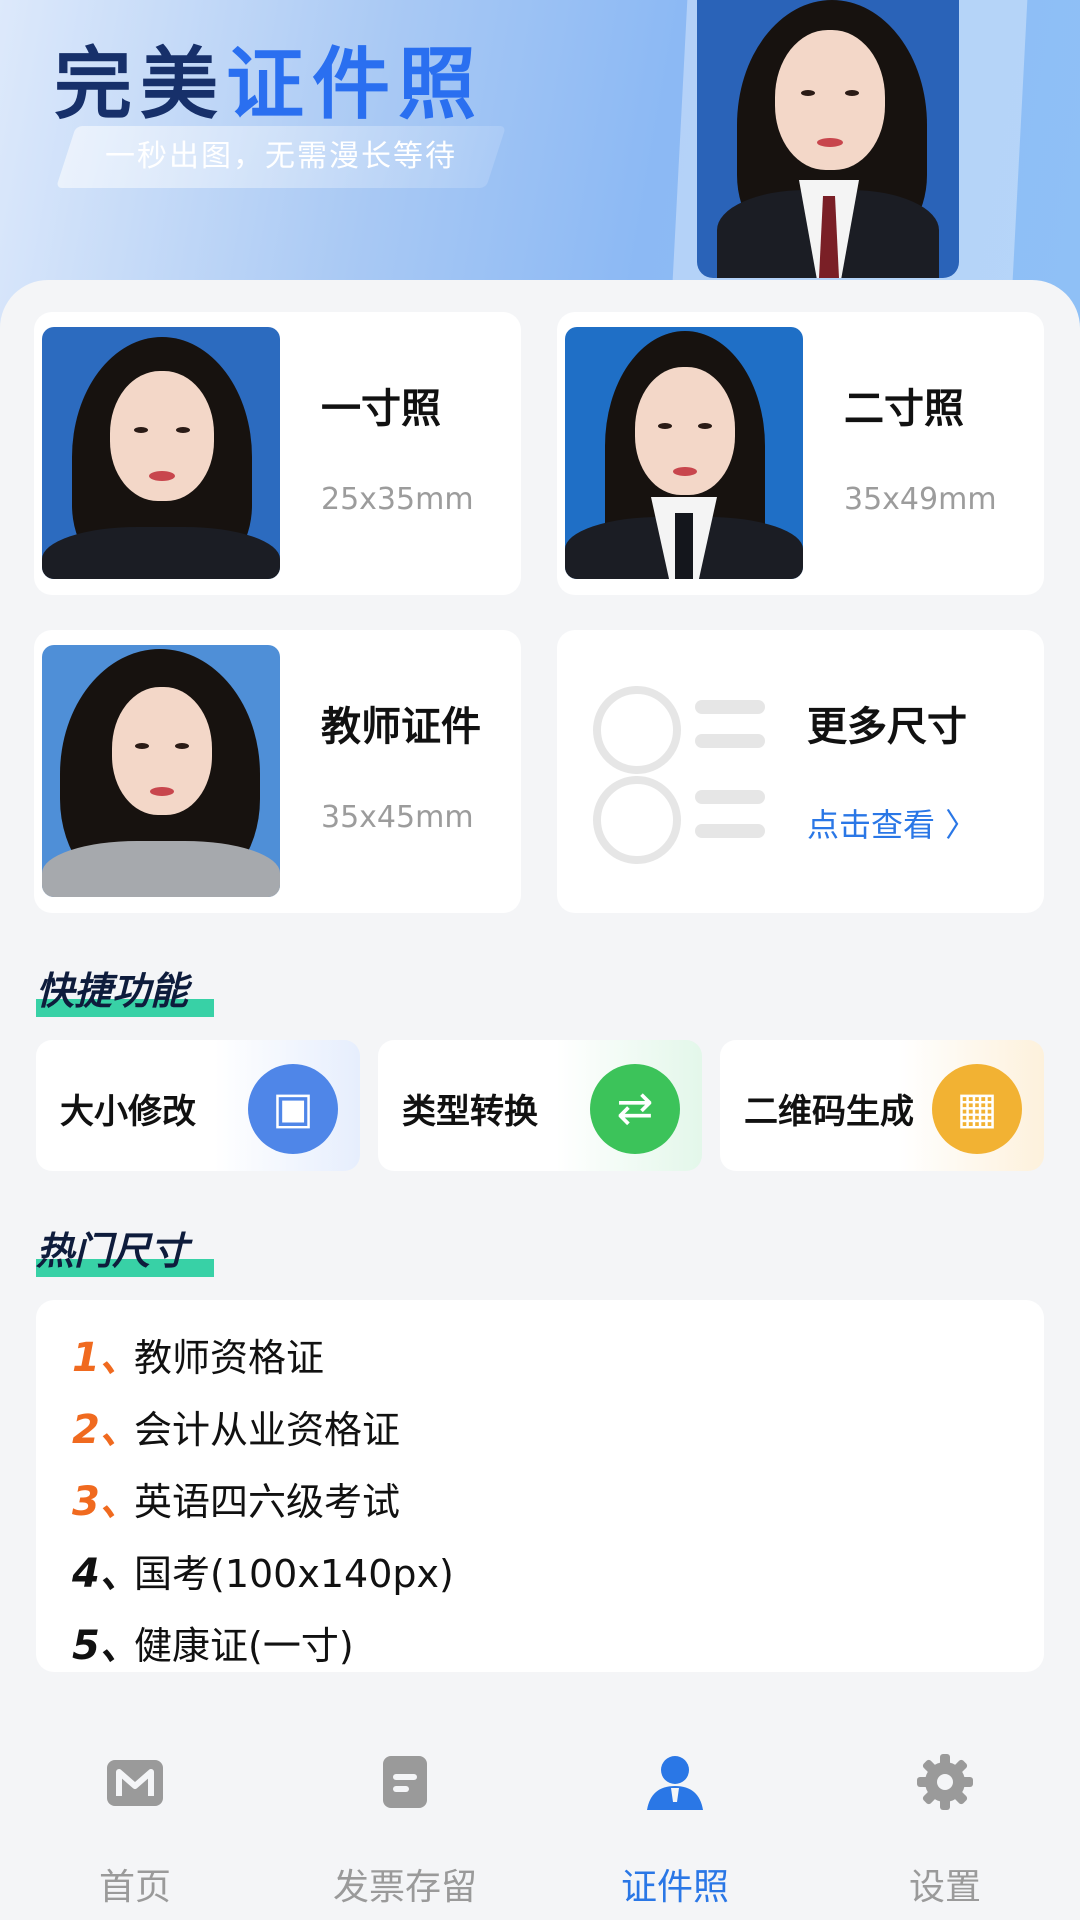  Describe the element at coordinates (281, 157) in the screenshot. I see `banner-subtitle: 一秒出图，无需漫长等待` at that location.